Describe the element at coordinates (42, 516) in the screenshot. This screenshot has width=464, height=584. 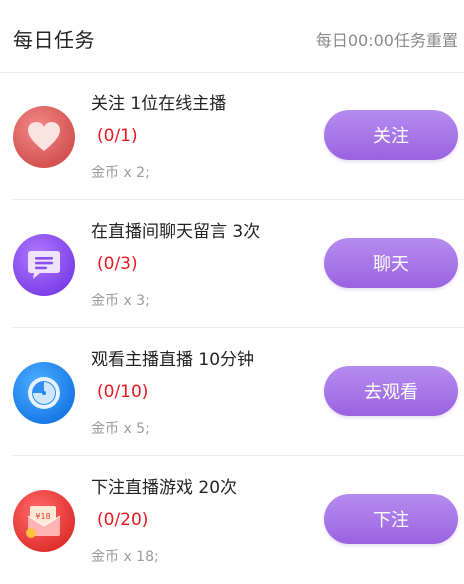
I see `envelope-amount: ¥18` at that location.